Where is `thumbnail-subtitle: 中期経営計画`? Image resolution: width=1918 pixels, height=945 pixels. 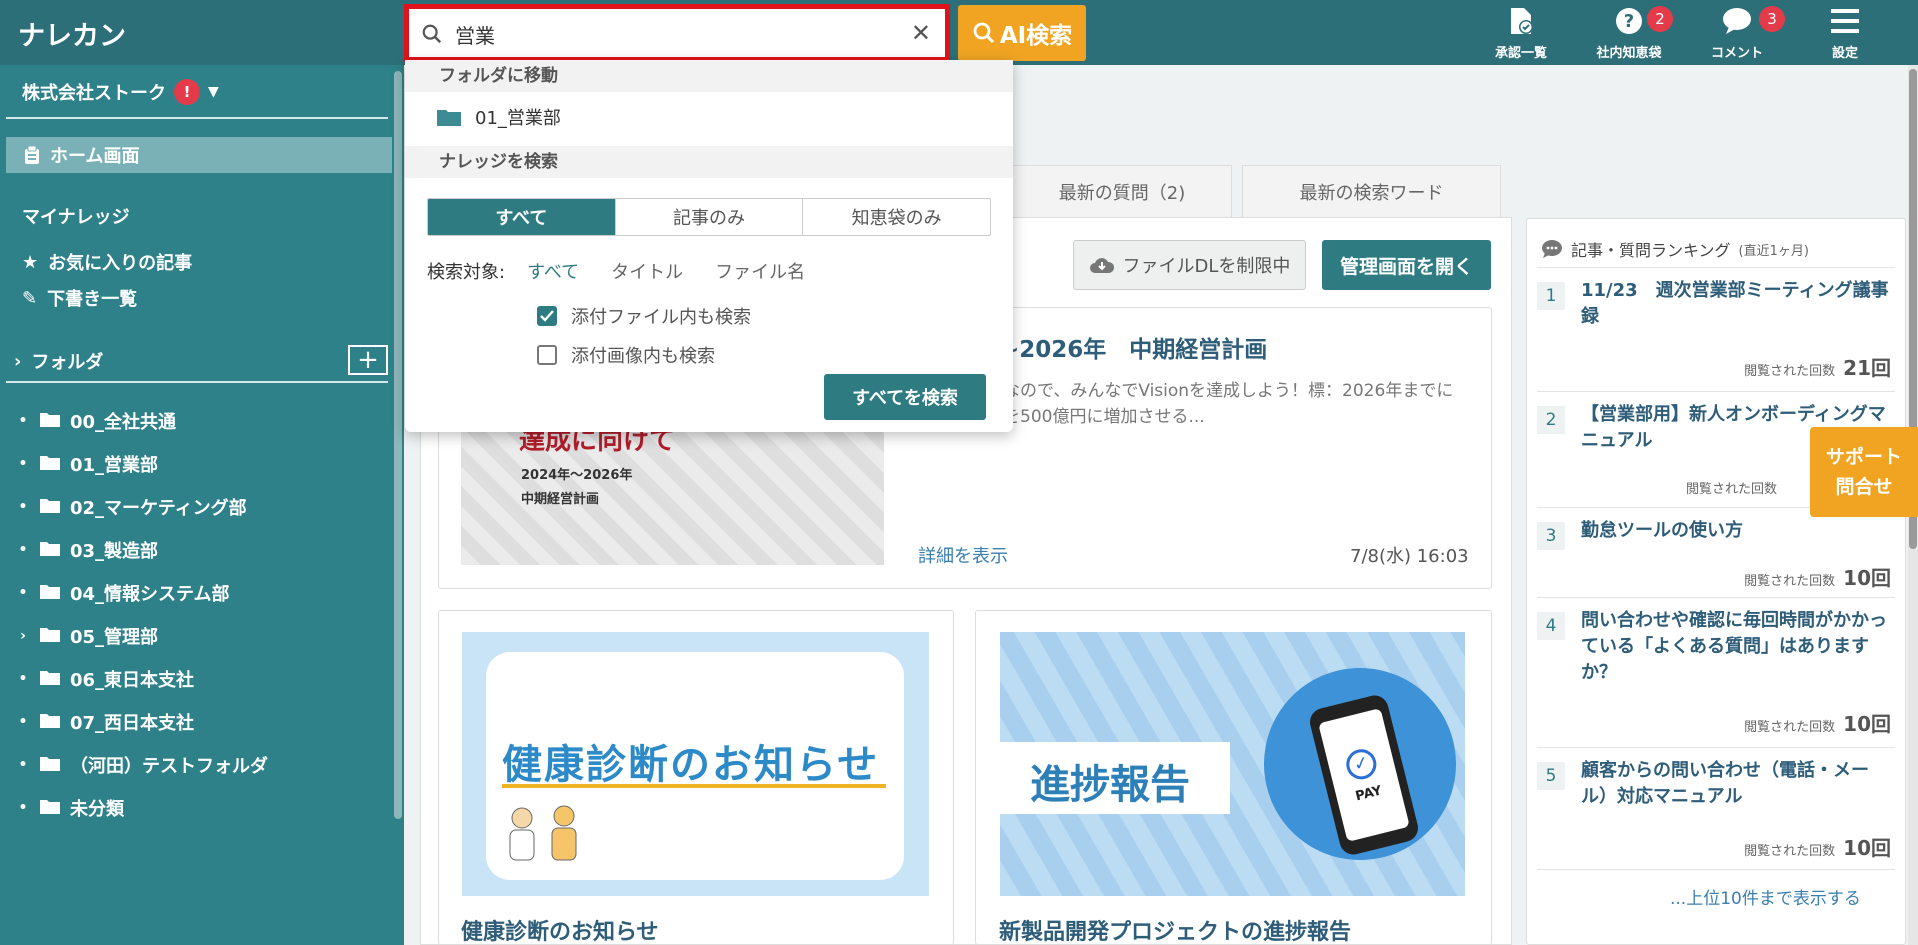
thumbnail-subtitle: 中期経営計画 is located at coordinates (560, 499).